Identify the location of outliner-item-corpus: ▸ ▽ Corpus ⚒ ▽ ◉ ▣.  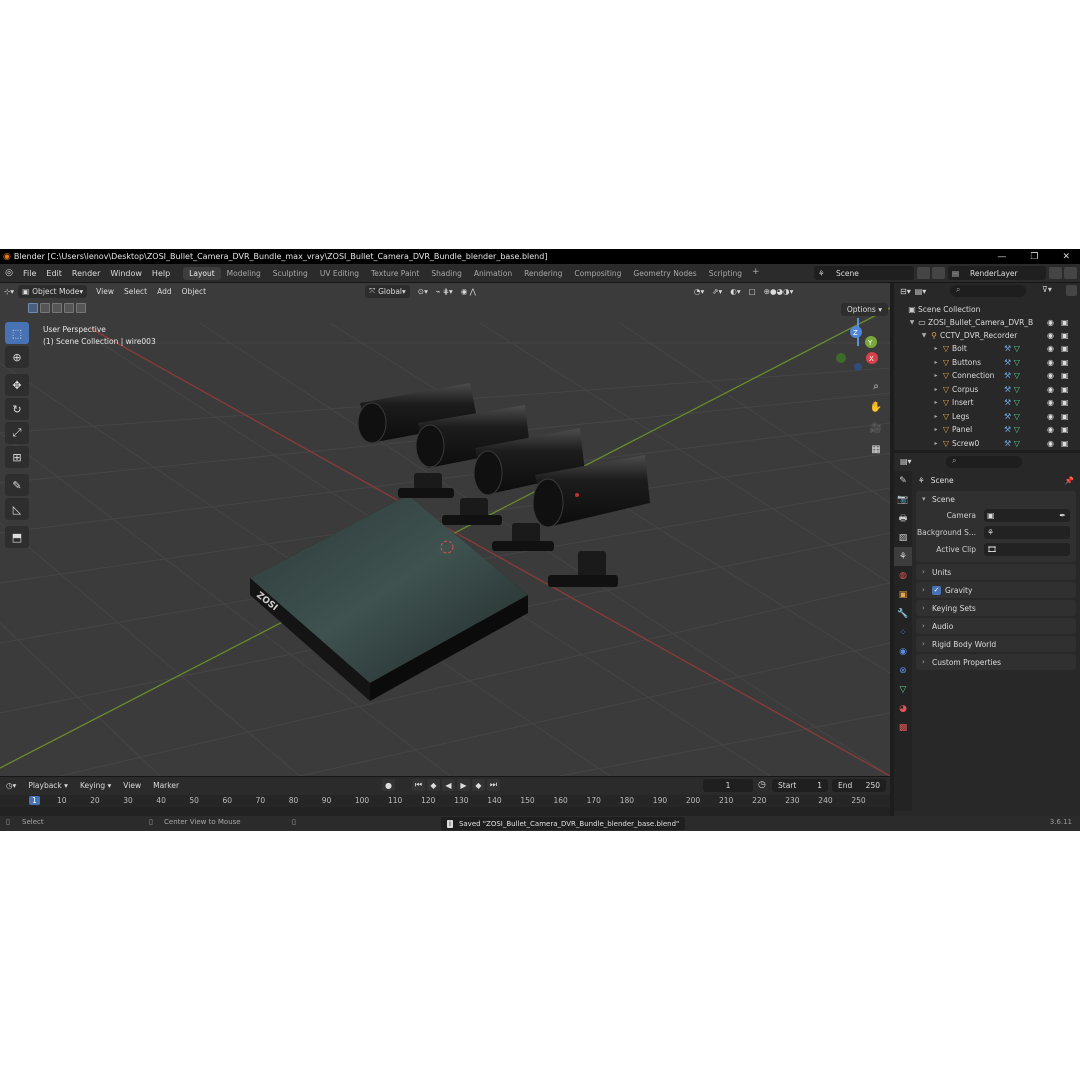
(987, 389).